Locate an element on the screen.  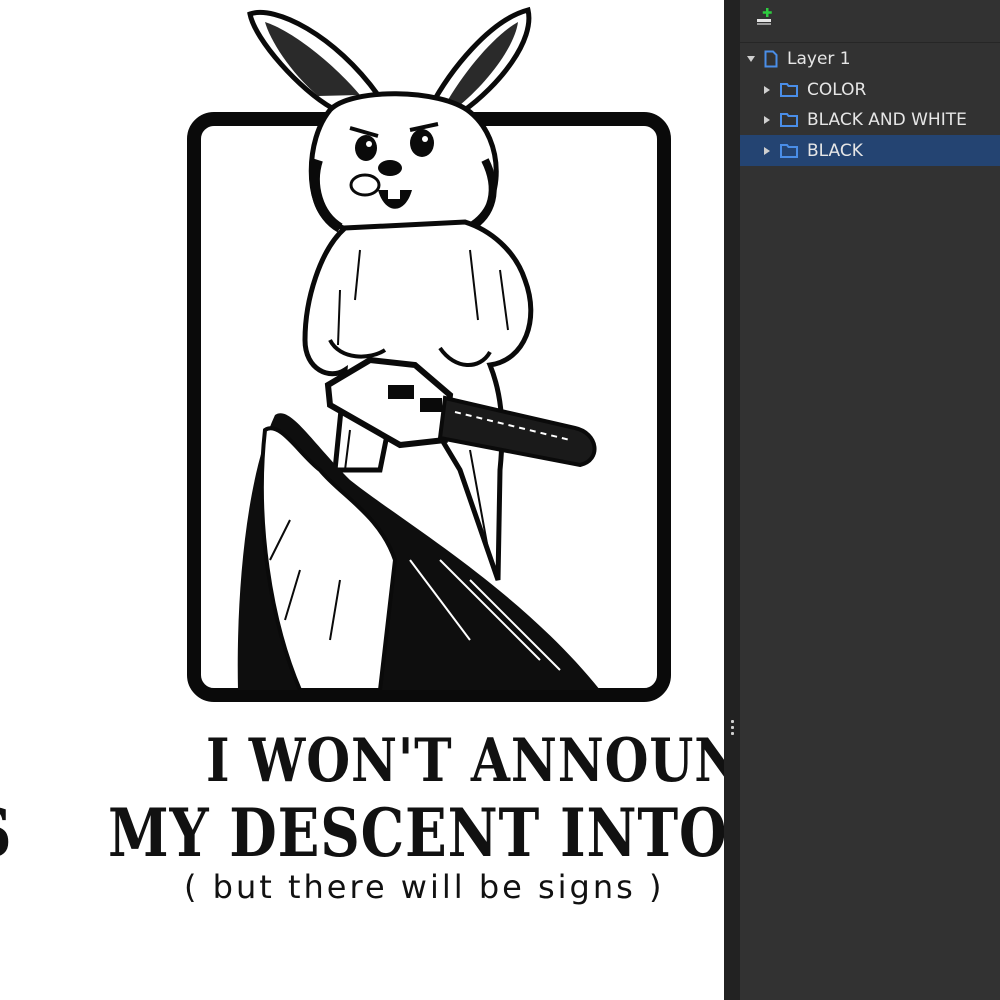
headline-line-1: I WON'T ANNOUNCE is located at coordinates (465, 761).